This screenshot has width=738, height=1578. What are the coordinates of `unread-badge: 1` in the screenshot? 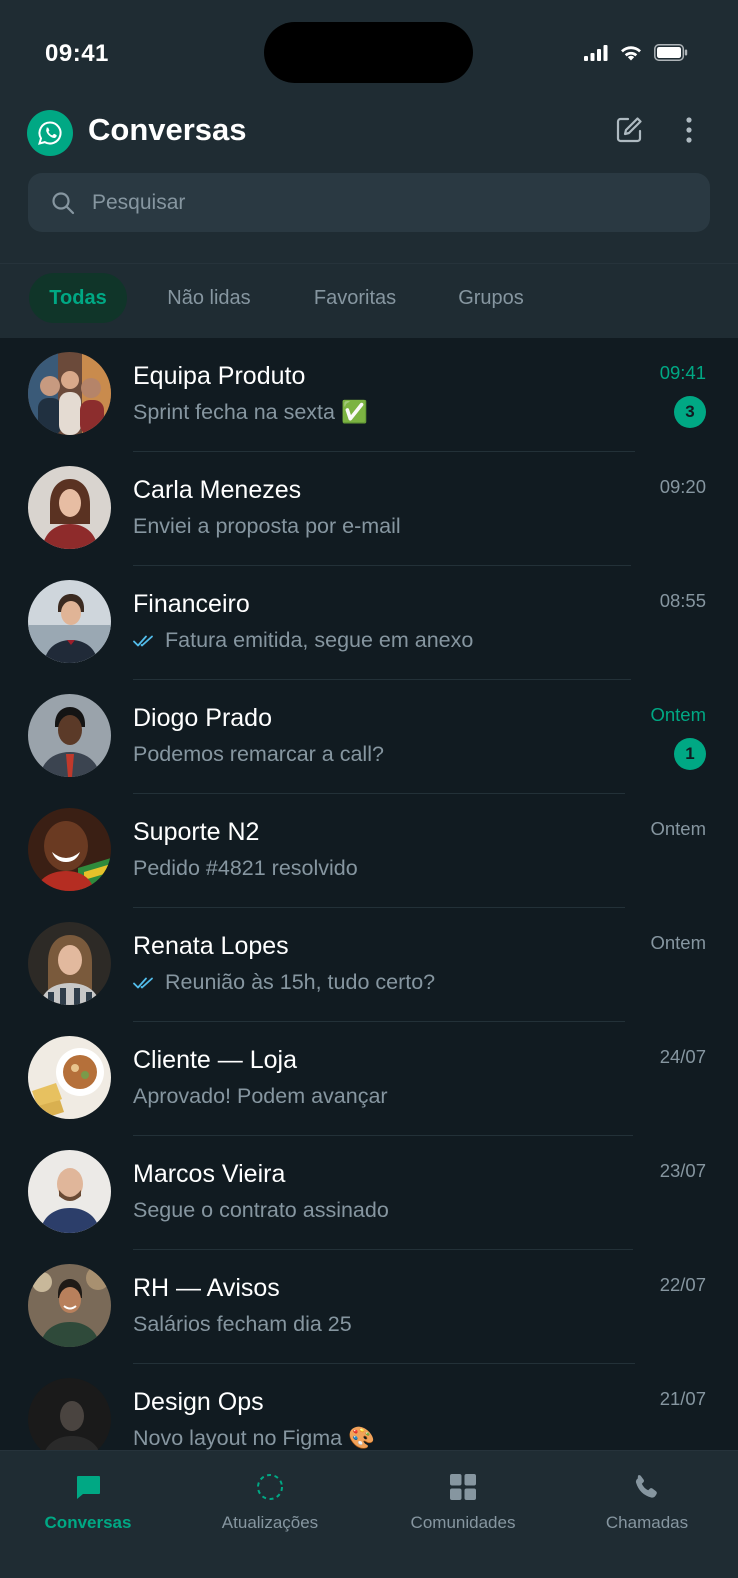 It's located at (690, 754).